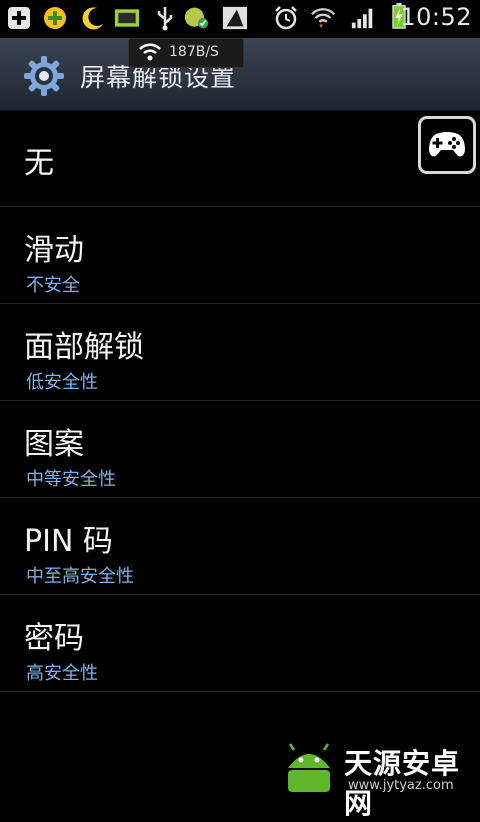 The height and width of the screenshot is (822, 480). What do you see at coordinates (240, 352) in the screenshot?
I see `option-face-unlock: 面部解锁 低安全性` at bounding box center [240, 352].